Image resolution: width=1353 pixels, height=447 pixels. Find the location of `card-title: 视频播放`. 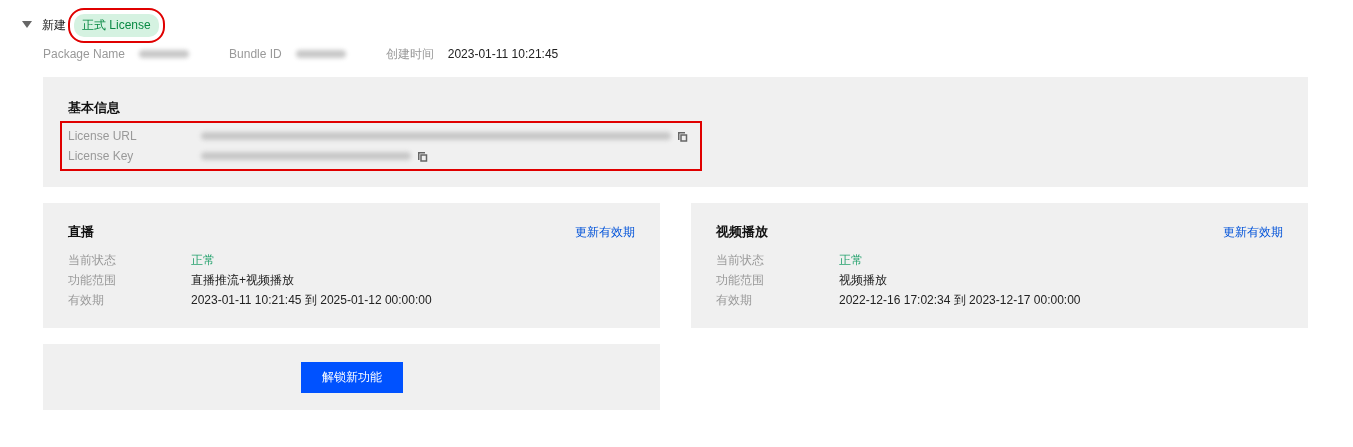

card-title: 视频播放 is located at coordinates (742, 232).